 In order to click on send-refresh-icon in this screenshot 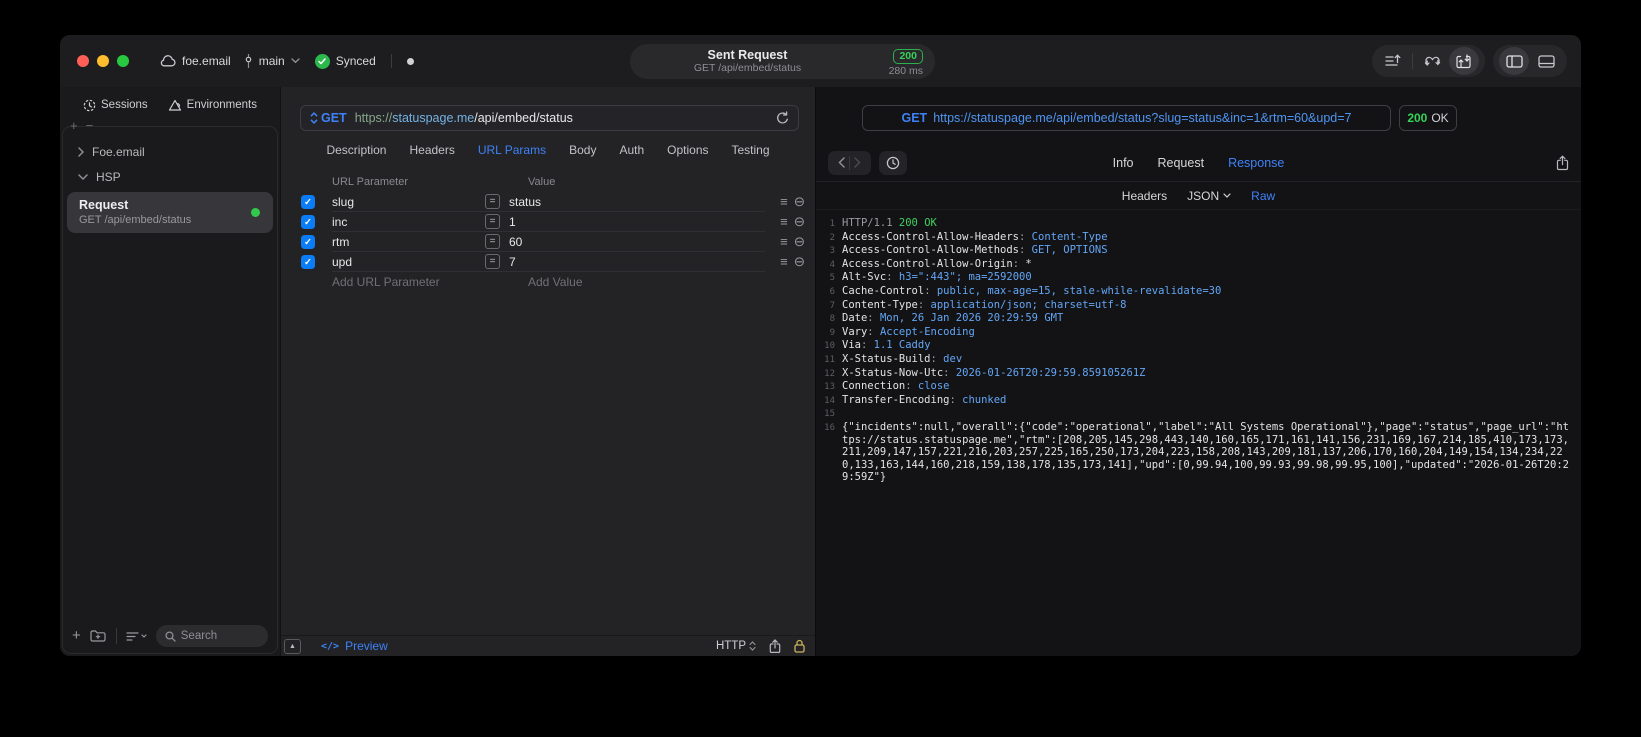, I will do `click(782, 118)`.